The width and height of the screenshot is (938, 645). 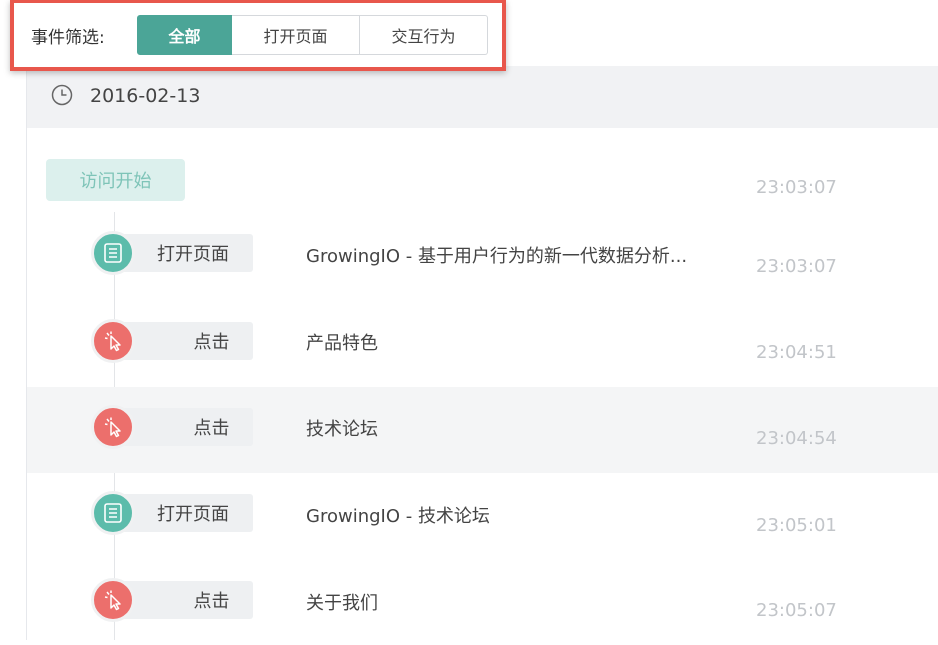 What do you see at coordinates (796, 187) in the screenshot?
I see `visit-start-time: 23:03:07` at bounding box center [796, 187].